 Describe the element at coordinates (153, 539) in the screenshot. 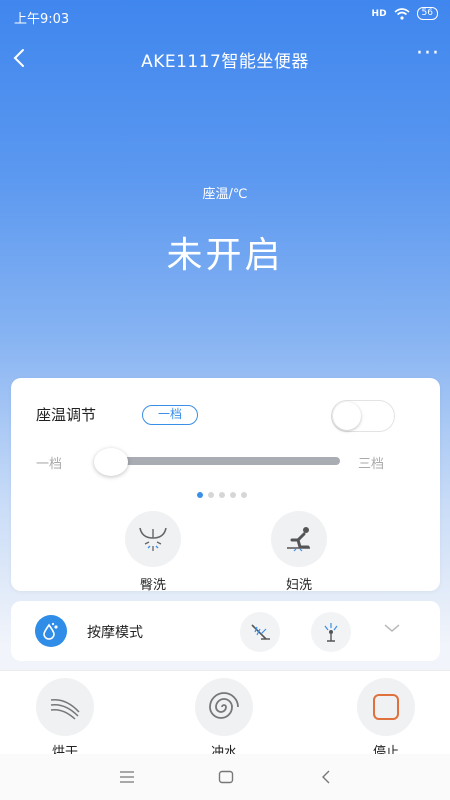

I see `rear-wash-icon` at that location.